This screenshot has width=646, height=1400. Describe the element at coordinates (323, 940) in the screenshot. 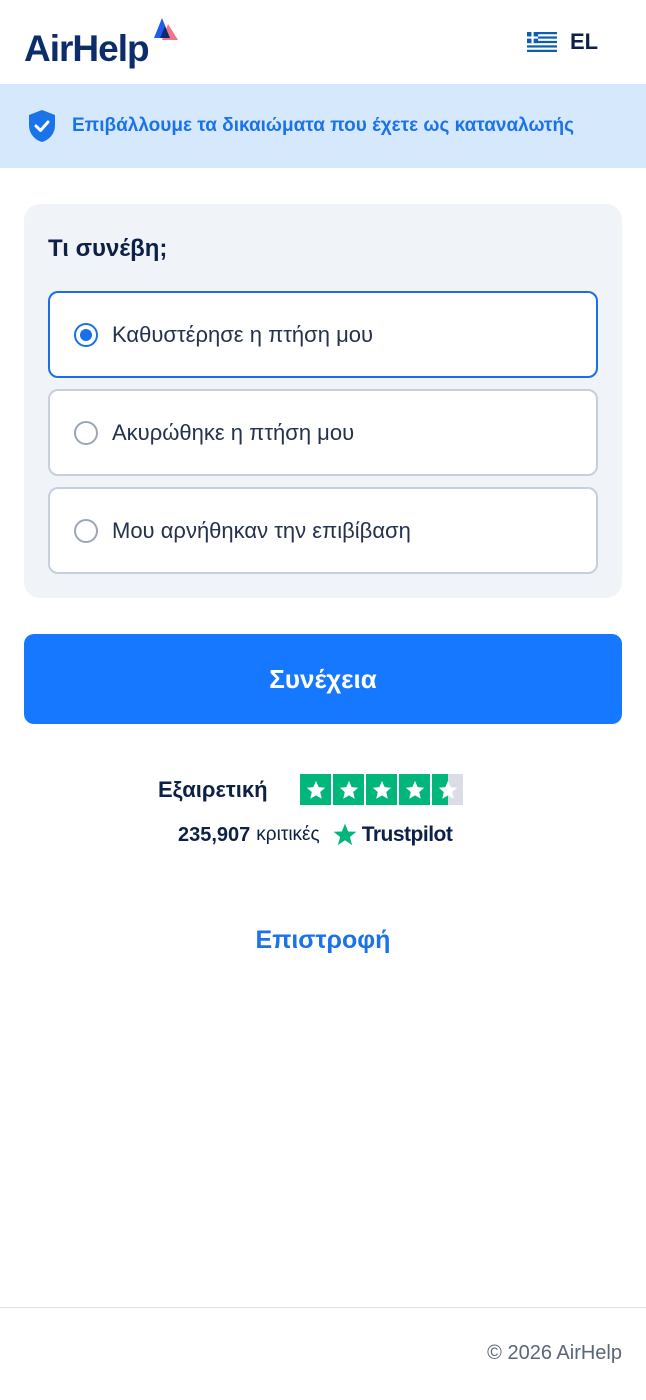

I see `back-link: Επιστροφή` at that location.